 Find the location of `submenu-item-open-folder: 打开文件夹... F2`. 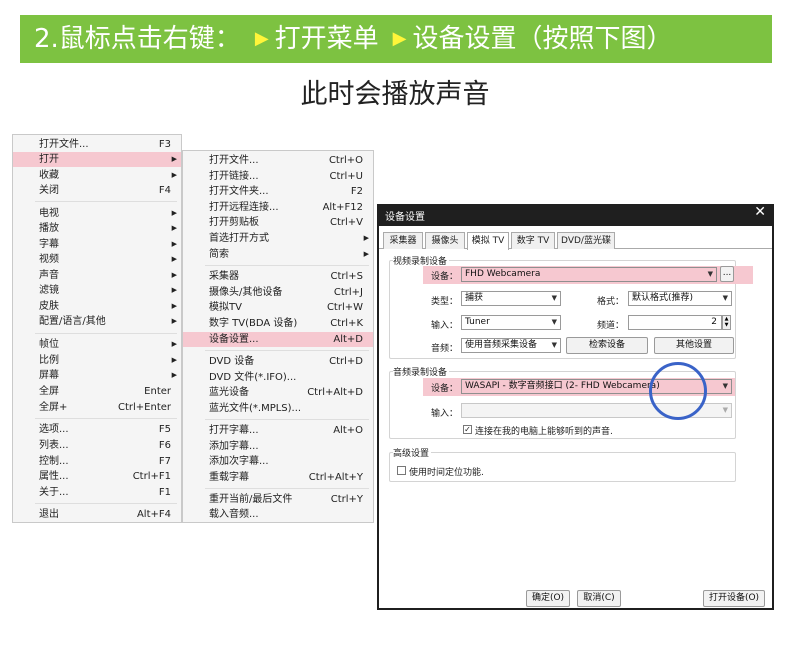

submenu-item-open-folder: 打开文件夹... F2 is located at coordinates (278, 191).